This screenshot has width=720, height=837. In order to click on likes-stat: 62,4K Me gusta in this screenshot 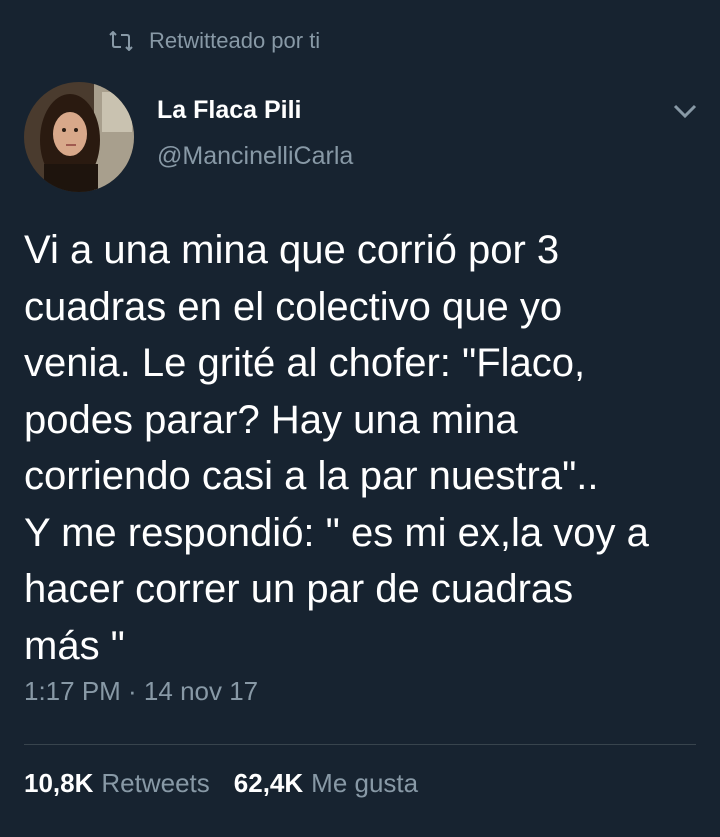, I will do `click(326, 783)`.